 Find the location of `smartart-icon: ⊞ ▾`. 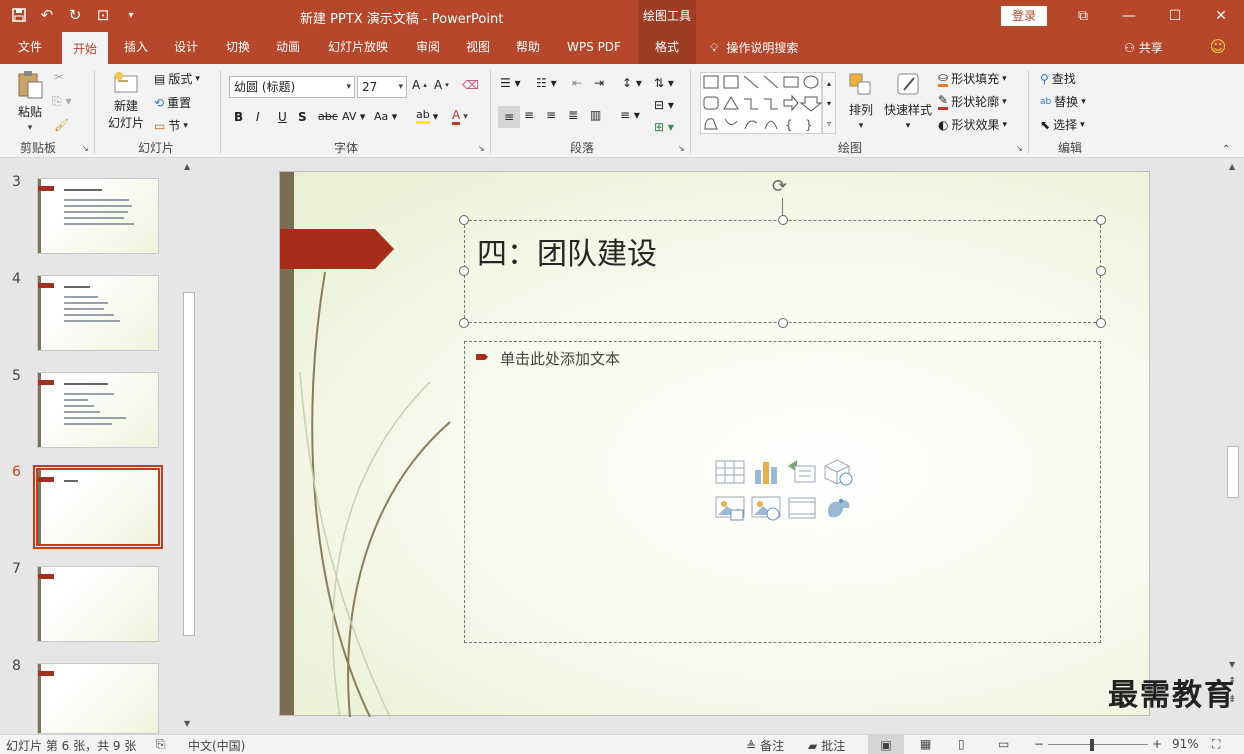

smartart-icon: ⊞ ▾ is located at coordinates (664, 127).